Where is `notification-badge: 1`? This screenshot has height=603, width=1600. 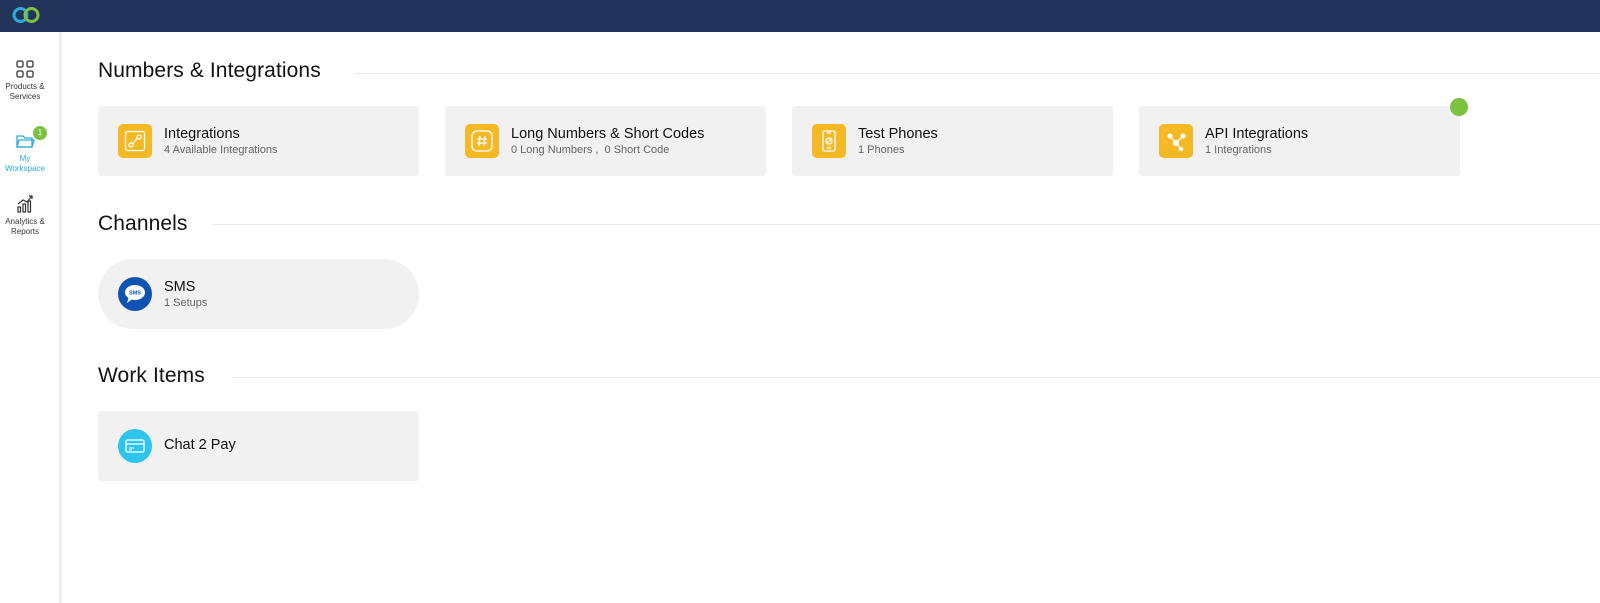
notification-badge: 1 is located at coordinates (40, 133).